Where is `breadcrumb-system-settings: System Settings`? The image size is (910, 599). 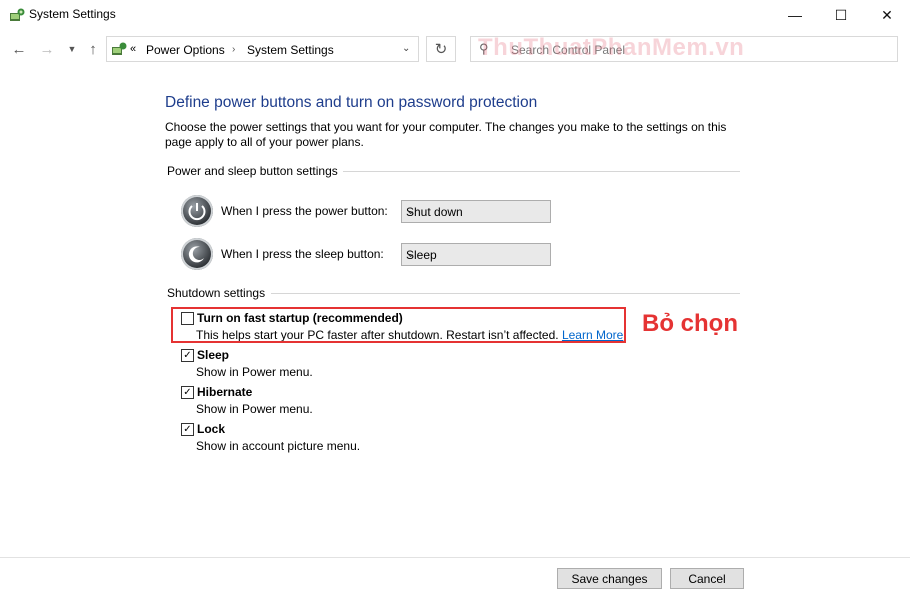 breadcrumb-system-settings: System Settings is located at coordinates (290, 50).